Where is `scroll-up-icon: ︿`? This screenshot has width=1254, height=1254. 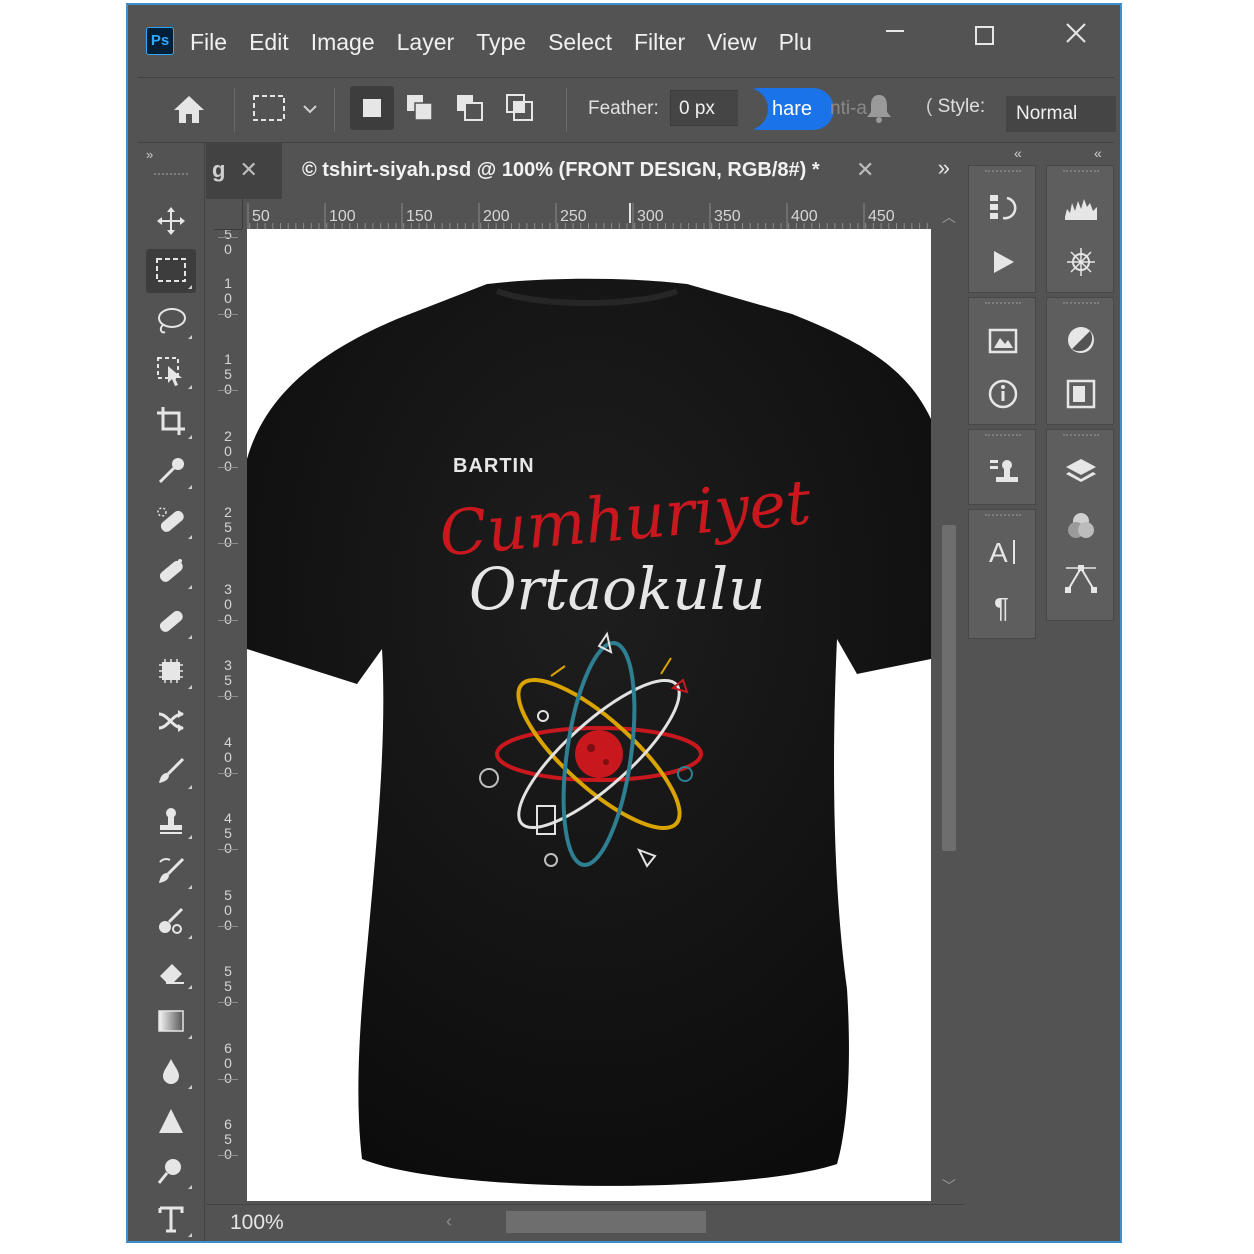
scroll-up-icon: ︿ is located at coordinates (949, 217).